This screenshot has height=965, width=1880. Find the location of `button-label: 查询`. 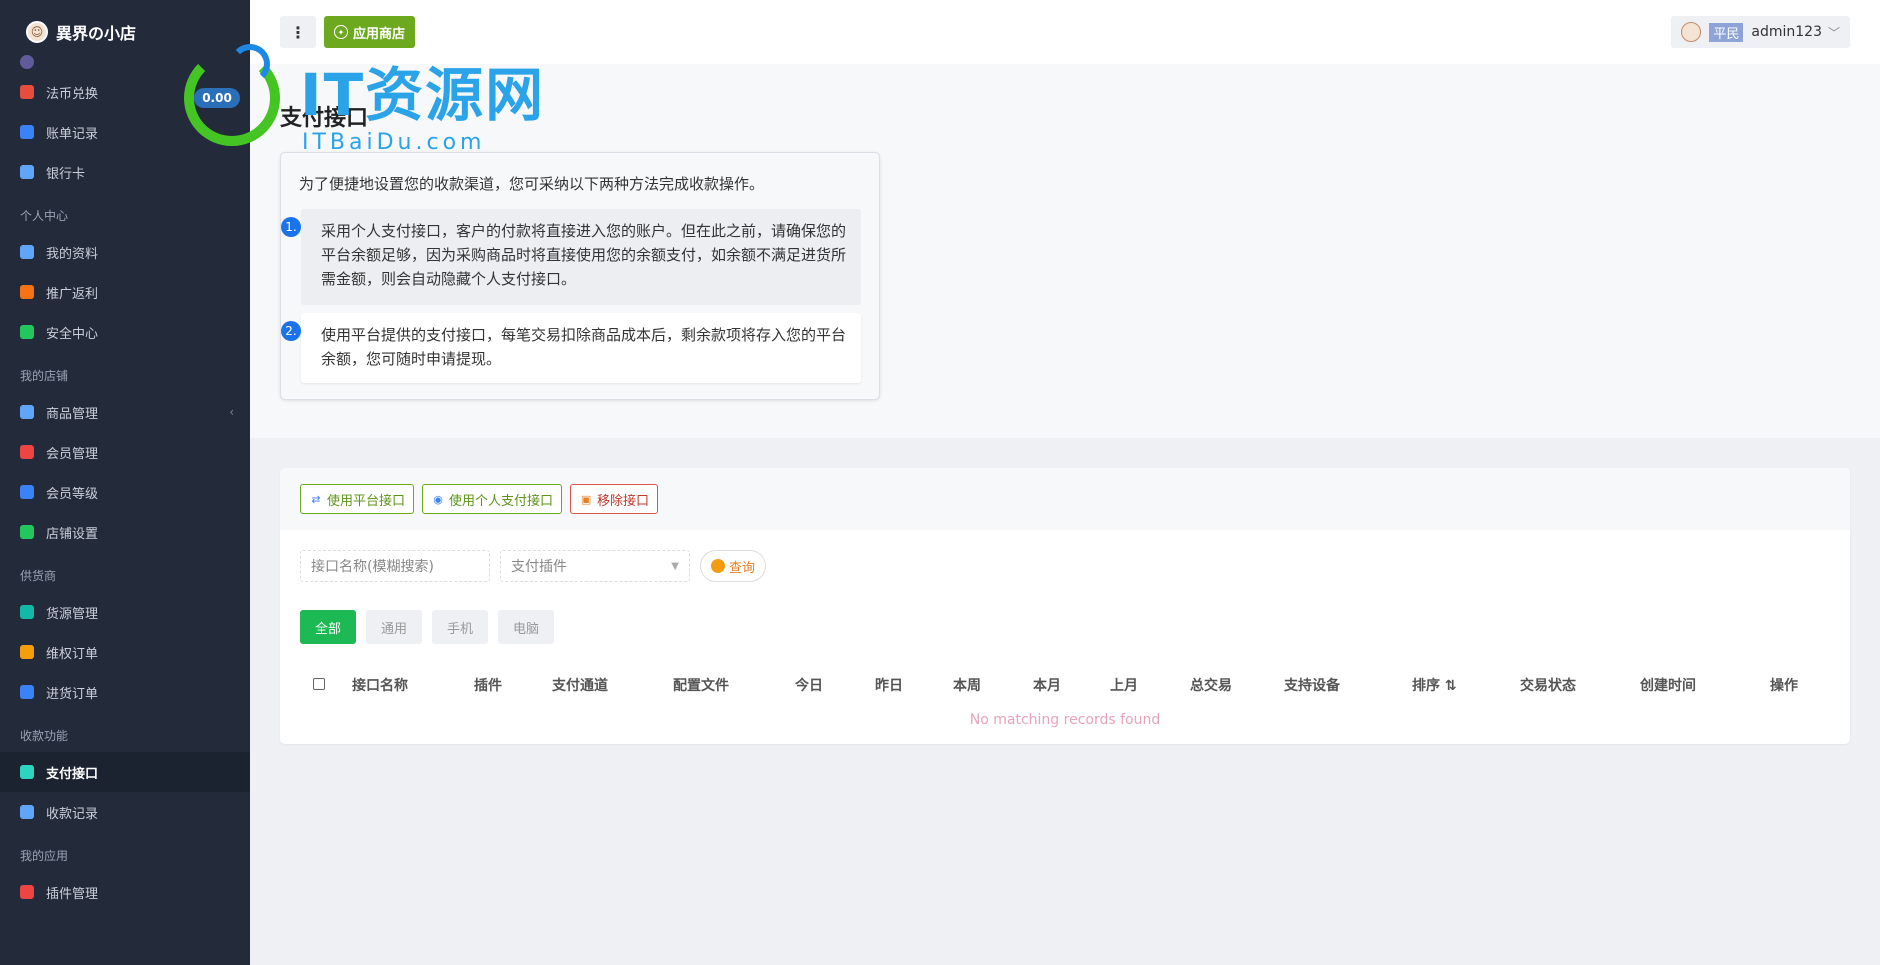

button-label: 查询 is located at coordinates (742, 568).